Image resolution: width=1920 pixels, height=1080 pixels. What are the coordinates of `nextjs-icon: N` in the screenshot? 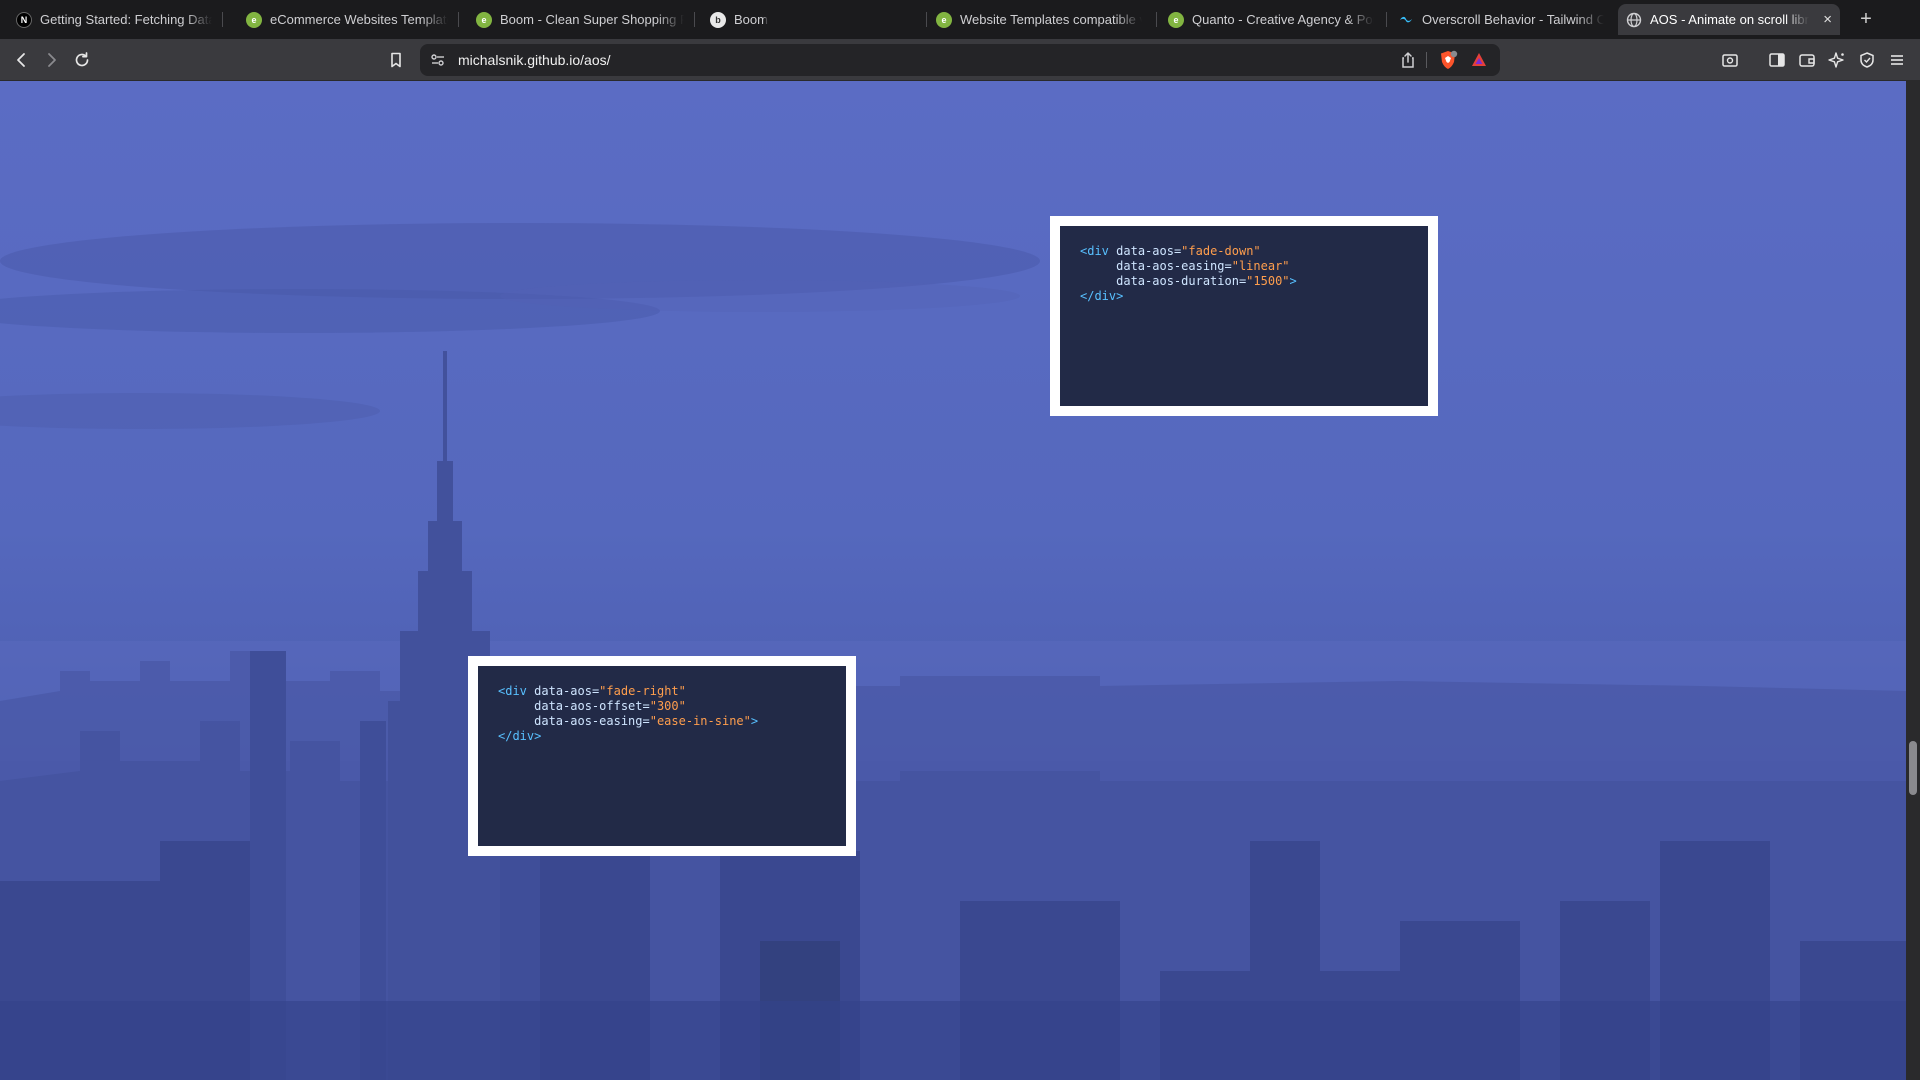 It's located at (24, 19).